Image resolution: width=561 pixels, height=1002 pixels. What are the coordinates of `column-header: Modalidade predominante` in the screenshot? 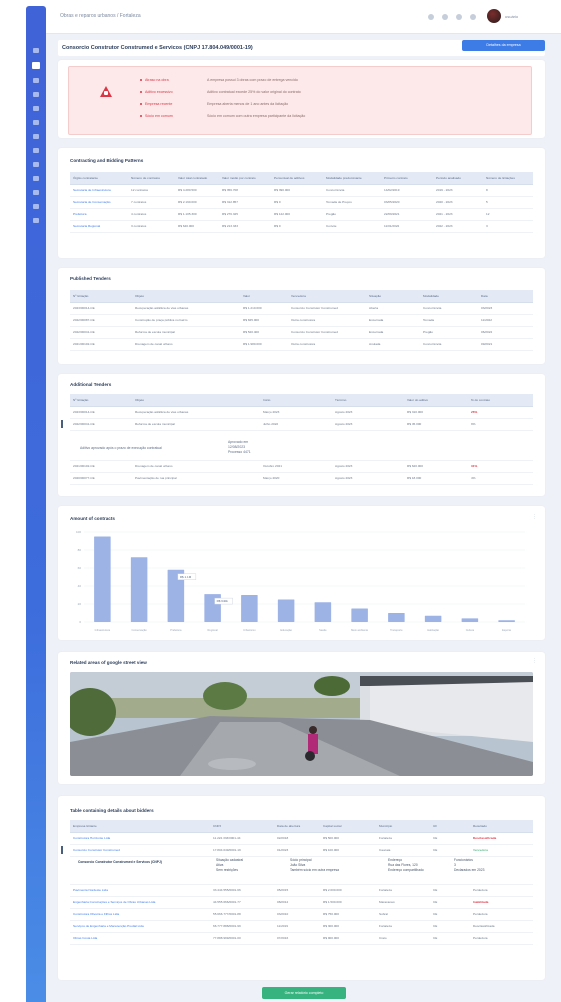 It's located at (352, 178).